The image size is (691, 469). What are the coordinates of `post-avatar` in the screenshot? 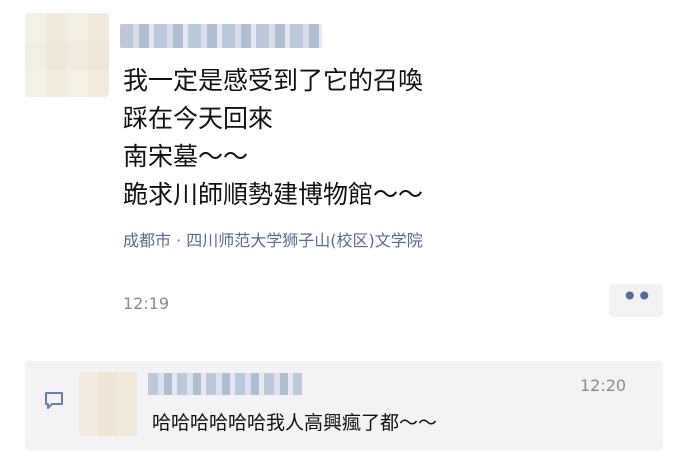 It's located at (67, 55).